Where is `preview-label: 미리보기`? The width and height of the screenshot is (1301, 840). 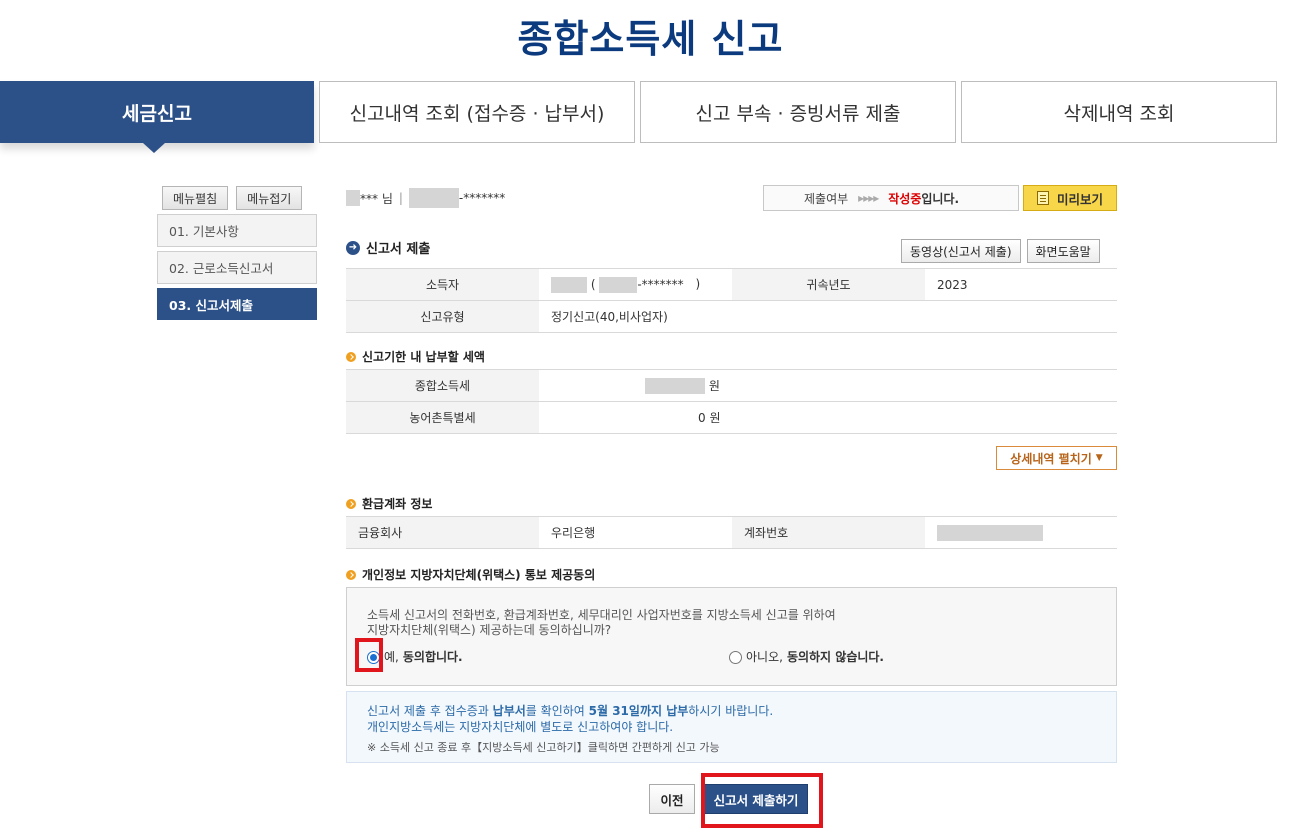 preview-label: 미리보기 is located at coordinates (1079, 199).